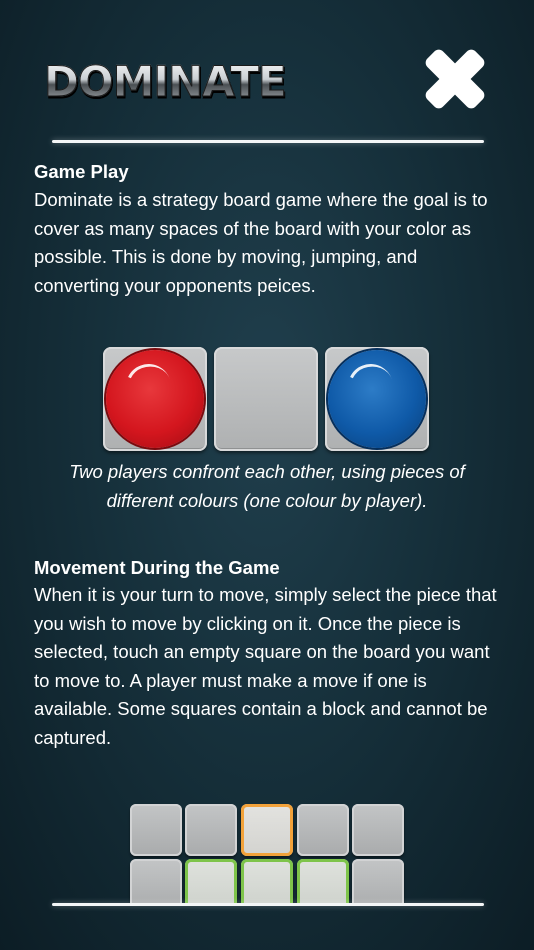 Image resolution: width=534 pixels, height=950 pixels. Describe the element at coordinates (267, 830) in the screenshot. I see `board-square-selected` at that location.